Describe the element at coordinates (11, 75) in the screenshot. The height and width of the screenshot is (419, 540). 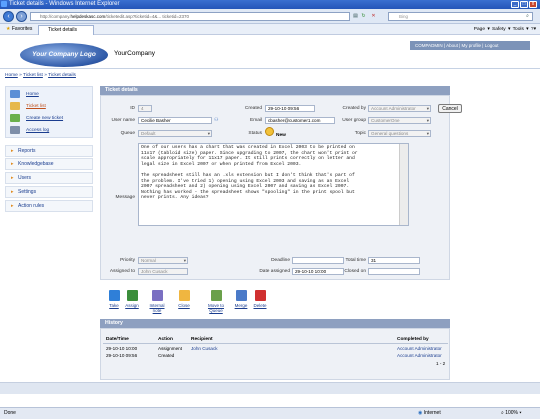
I see `breadcrumb-home: Home` at that location.